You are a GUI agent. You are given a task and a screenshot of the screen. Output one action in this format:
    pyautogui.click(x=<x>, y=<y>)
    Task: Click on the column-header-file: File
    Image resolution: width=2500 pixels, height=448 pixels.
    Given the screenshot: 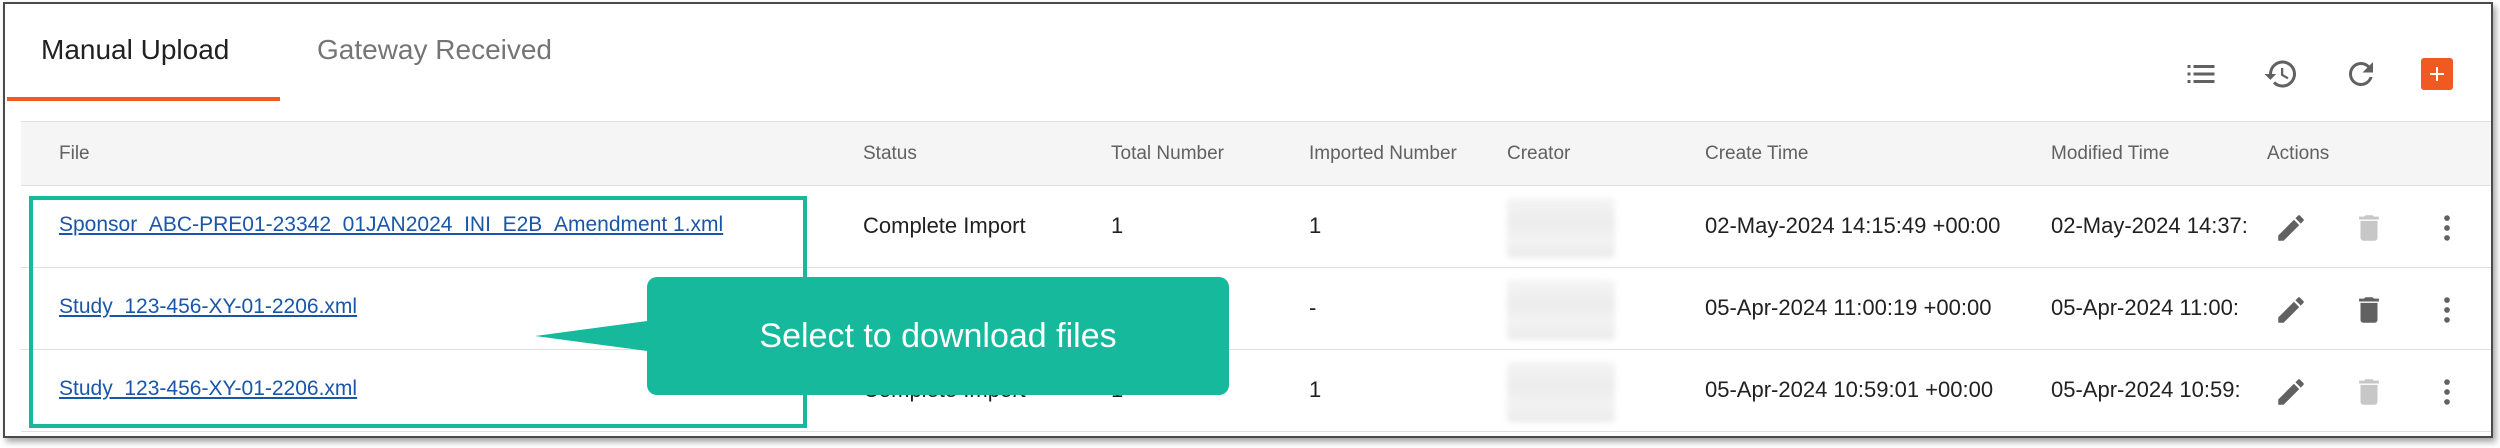 What is the action you would take?
    pyautogui.click(x=74, y=154)
    